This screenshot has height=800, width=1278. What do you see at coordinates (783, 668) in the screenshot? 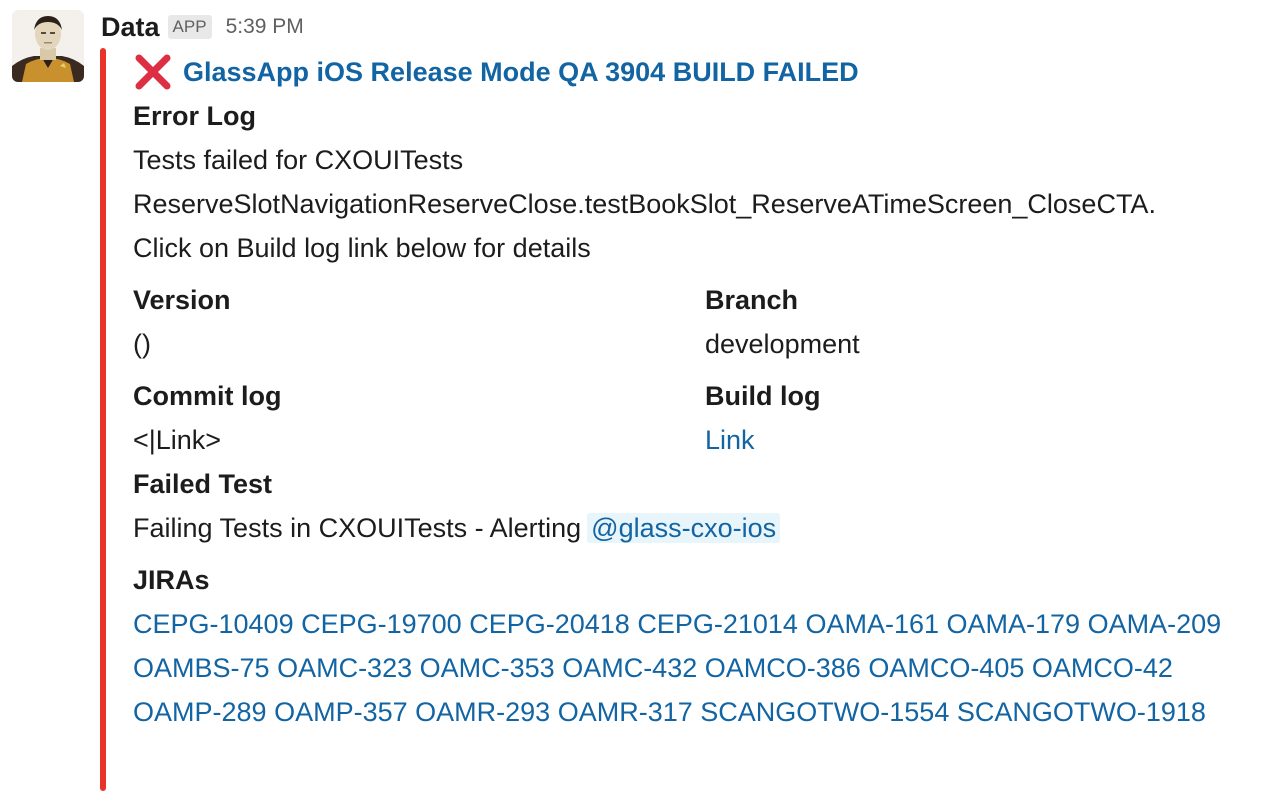
I see `jira-link: OAMCO-386` at bounding box center [783, 668].